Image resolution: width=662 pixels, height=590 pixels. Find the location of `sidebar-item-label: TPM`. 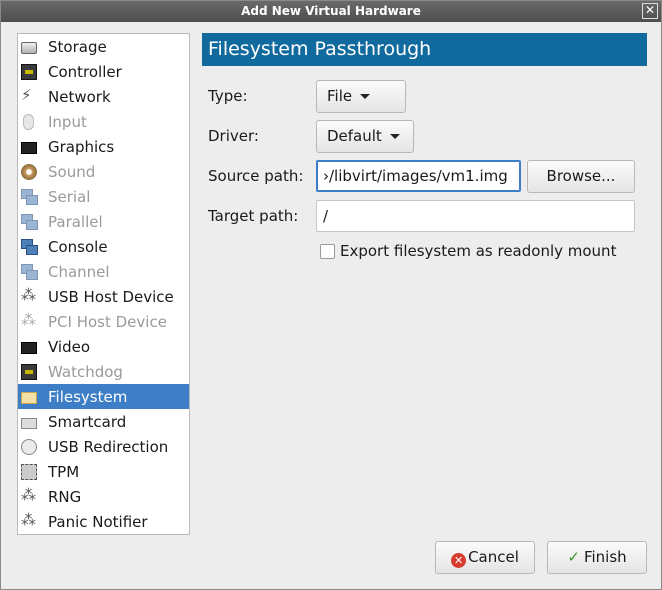

sidebar-item-label: TPM is located at coordinates (64, 471).